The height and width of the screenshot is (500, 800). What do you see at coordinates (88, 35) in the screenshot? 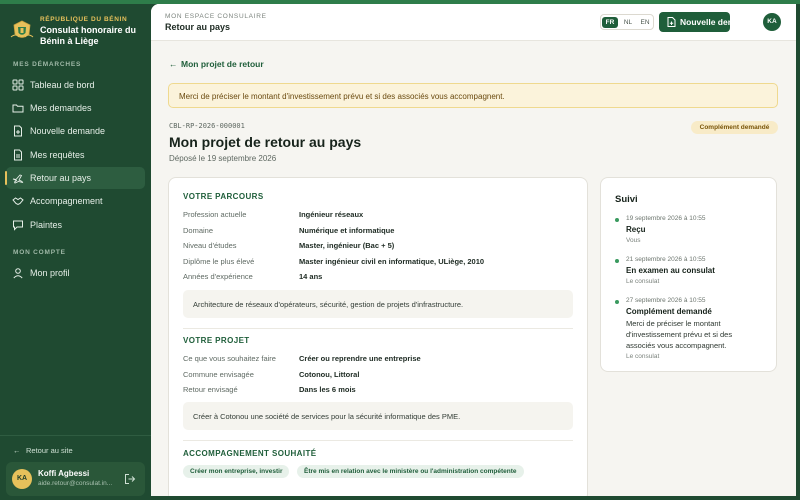
I see `brand-name: Consulat honoraire du Bénin à Liège` at bounding box center [88, 35].